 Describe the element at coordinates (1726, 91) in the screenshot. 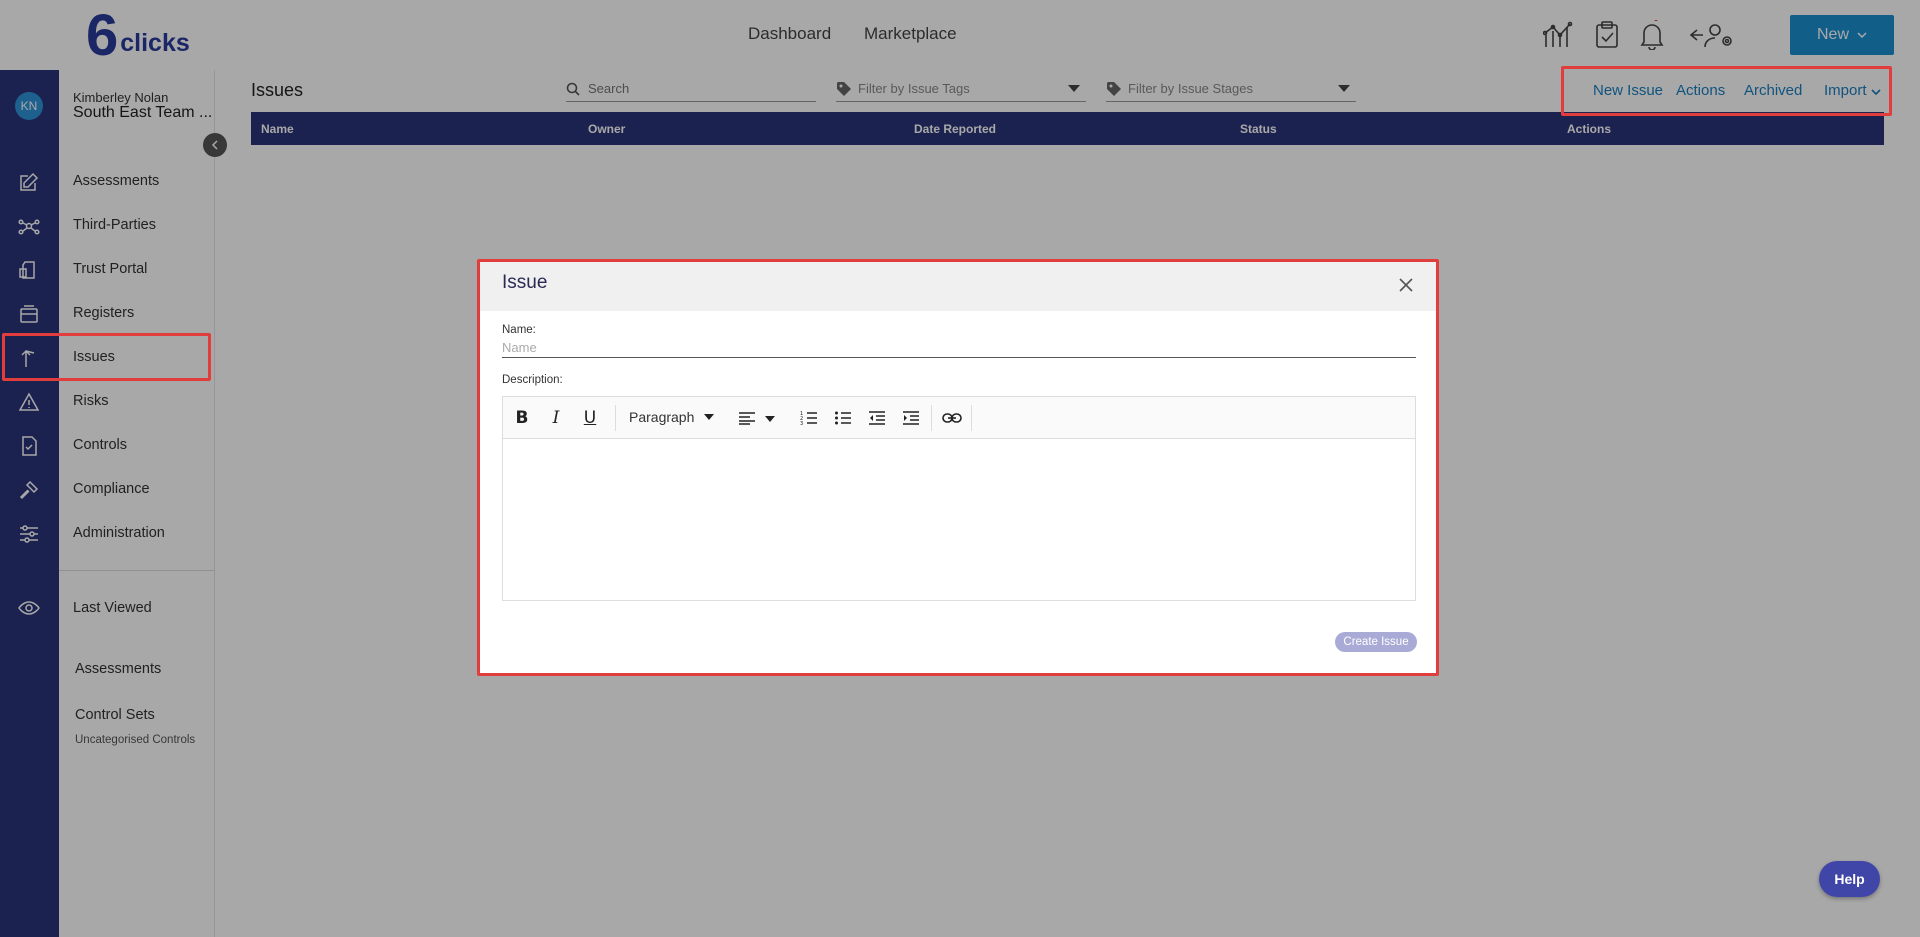

I see `actions-highlight-frame` at that location.